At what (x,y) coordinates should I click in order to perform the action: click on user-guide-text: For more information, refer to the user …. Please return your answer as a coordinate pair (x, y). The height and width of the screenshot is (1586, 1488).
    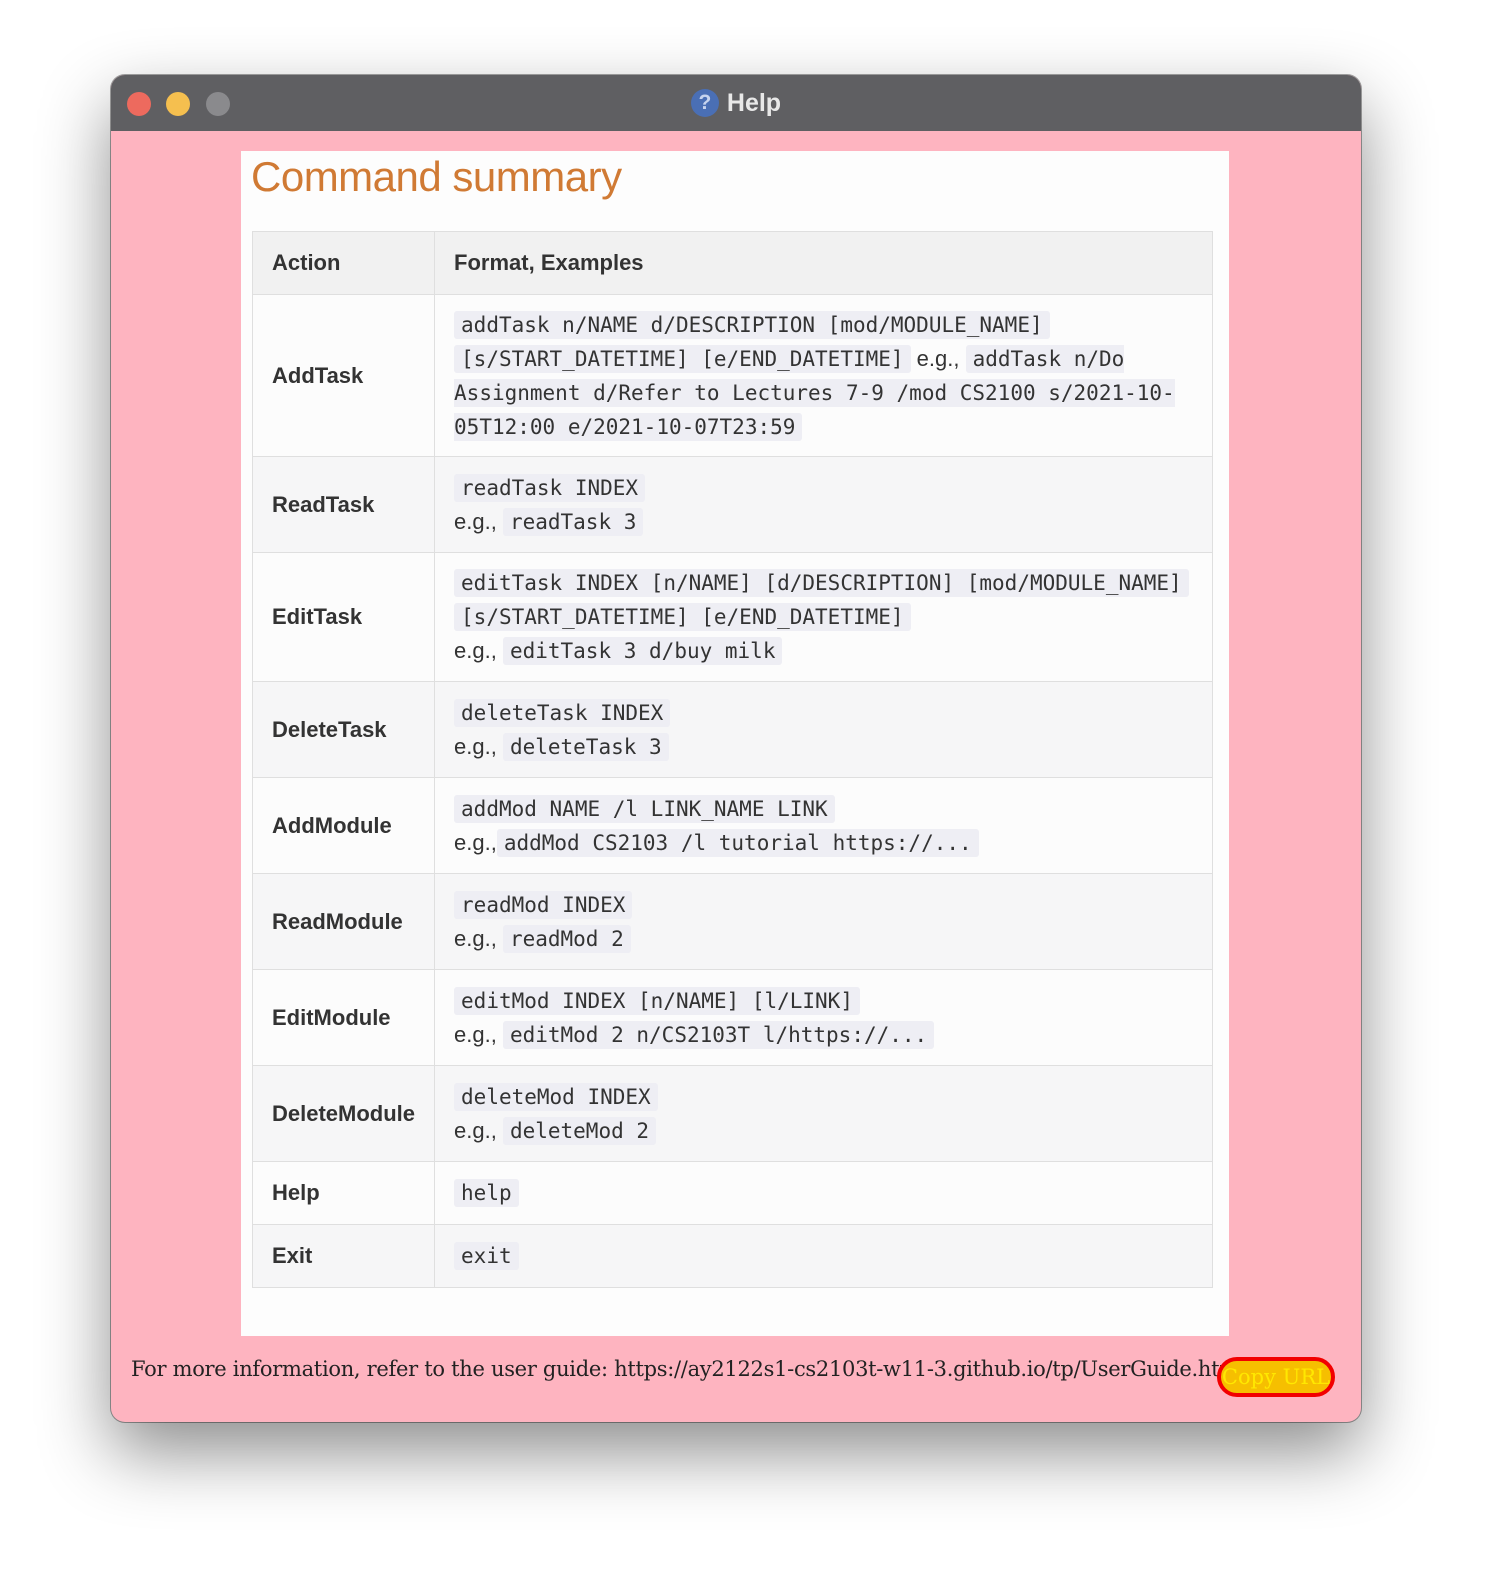
    Looking at the image, I should click on (688, 1369).